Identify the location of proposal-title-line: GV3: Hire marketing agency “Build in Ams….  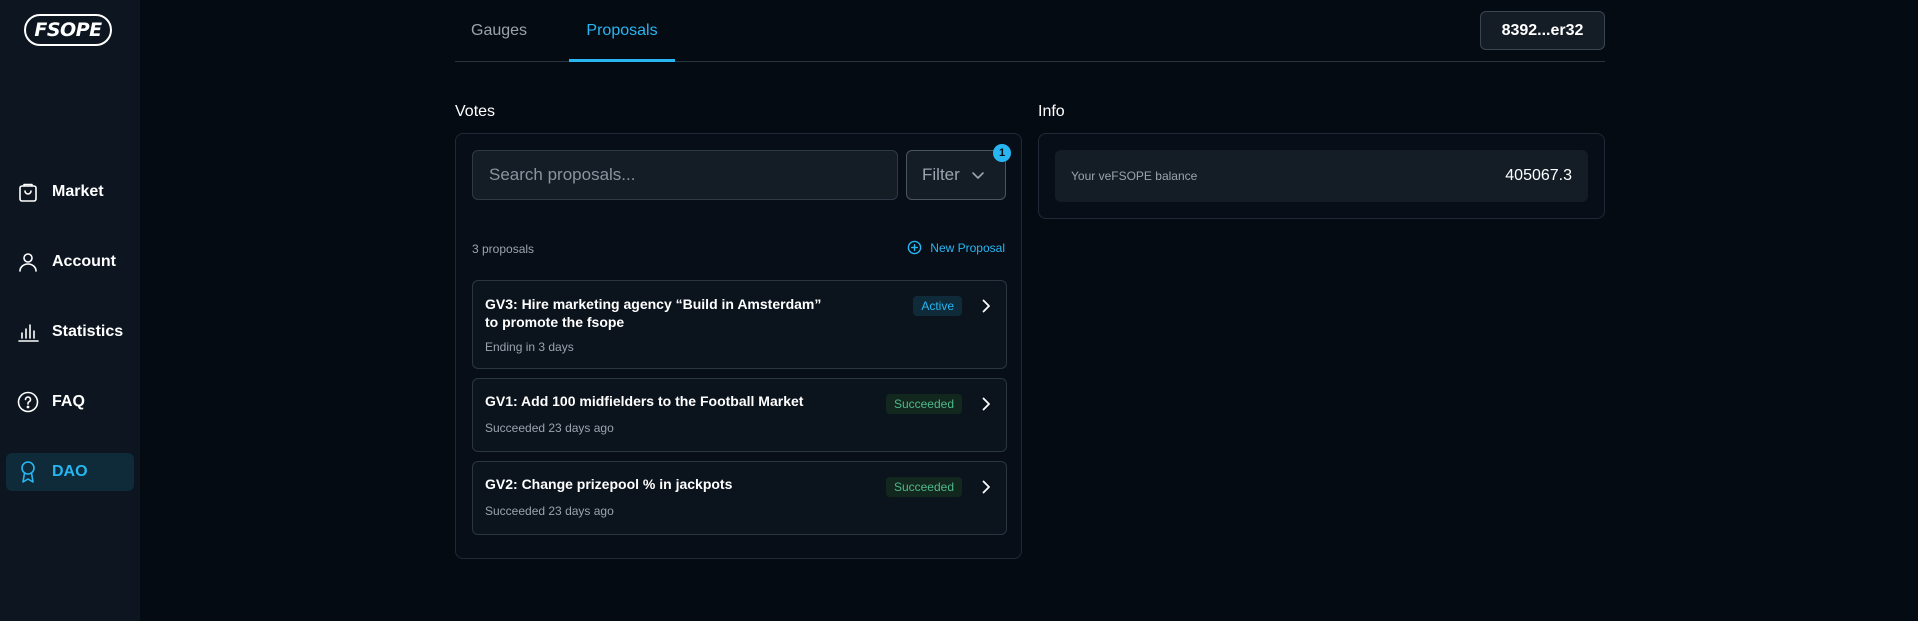
(653, 304).